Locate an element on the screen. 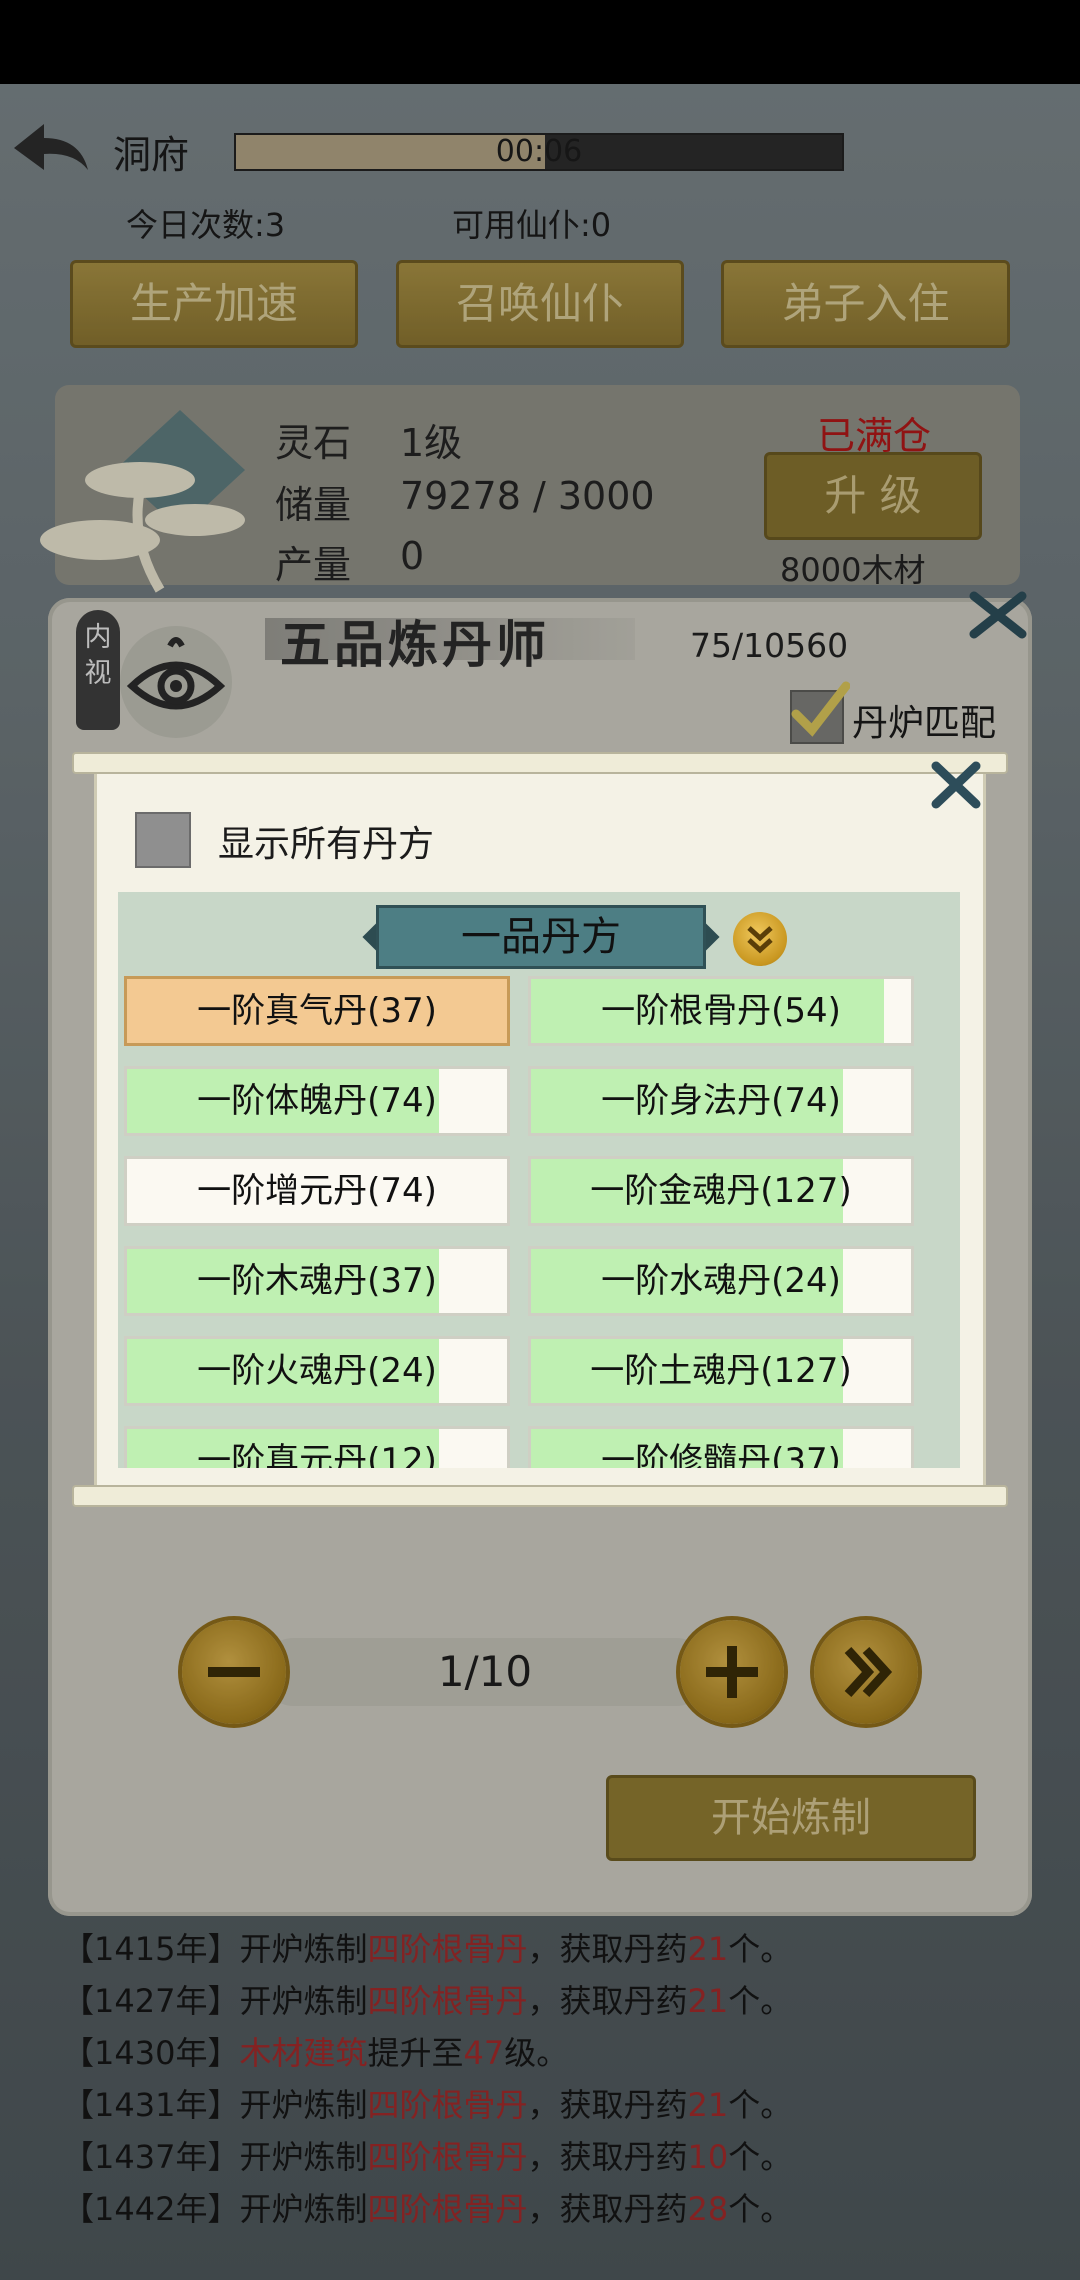 This screenshot has width=1080, height=2280. recipe-item: 一阶水魂丹(24) is located at coordinates (721, 1281).